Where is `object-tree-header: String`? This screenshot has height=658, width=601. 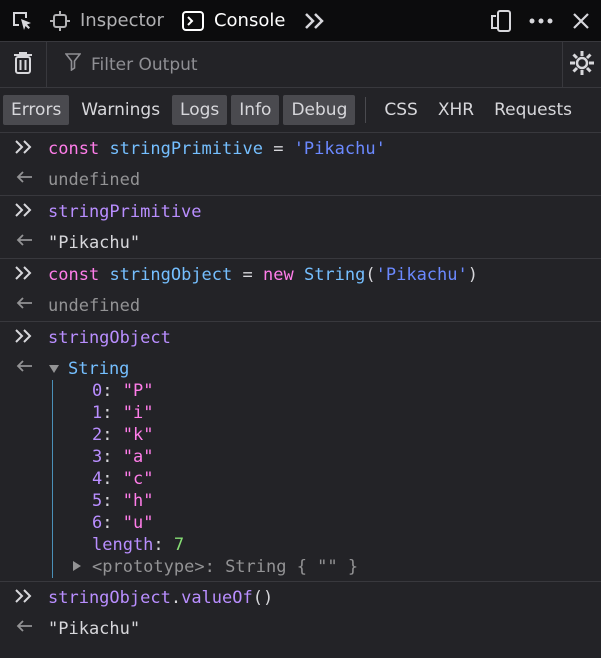 object-tree-header: String is located at coordinates (203, 369).